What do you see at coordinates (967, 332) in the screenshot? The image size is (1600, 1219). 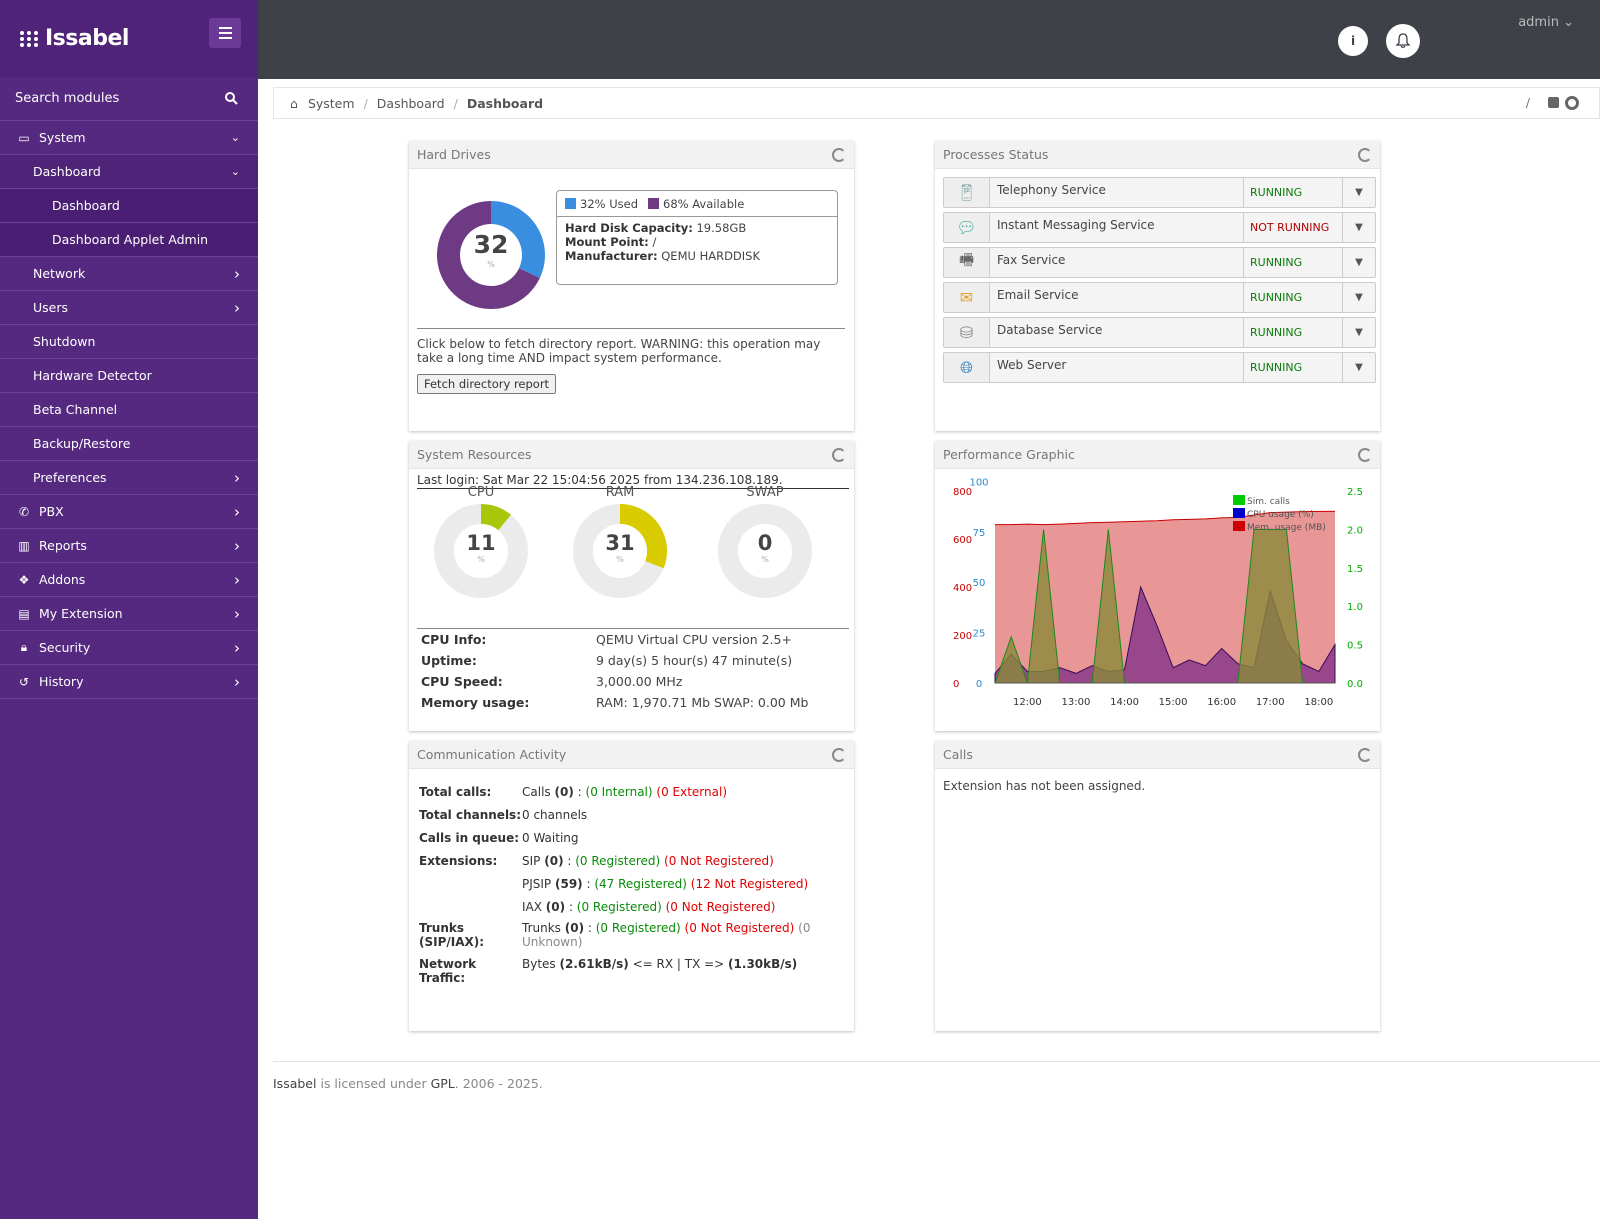 I see `database-icon: ⛁` at bounding box center [967, 332].